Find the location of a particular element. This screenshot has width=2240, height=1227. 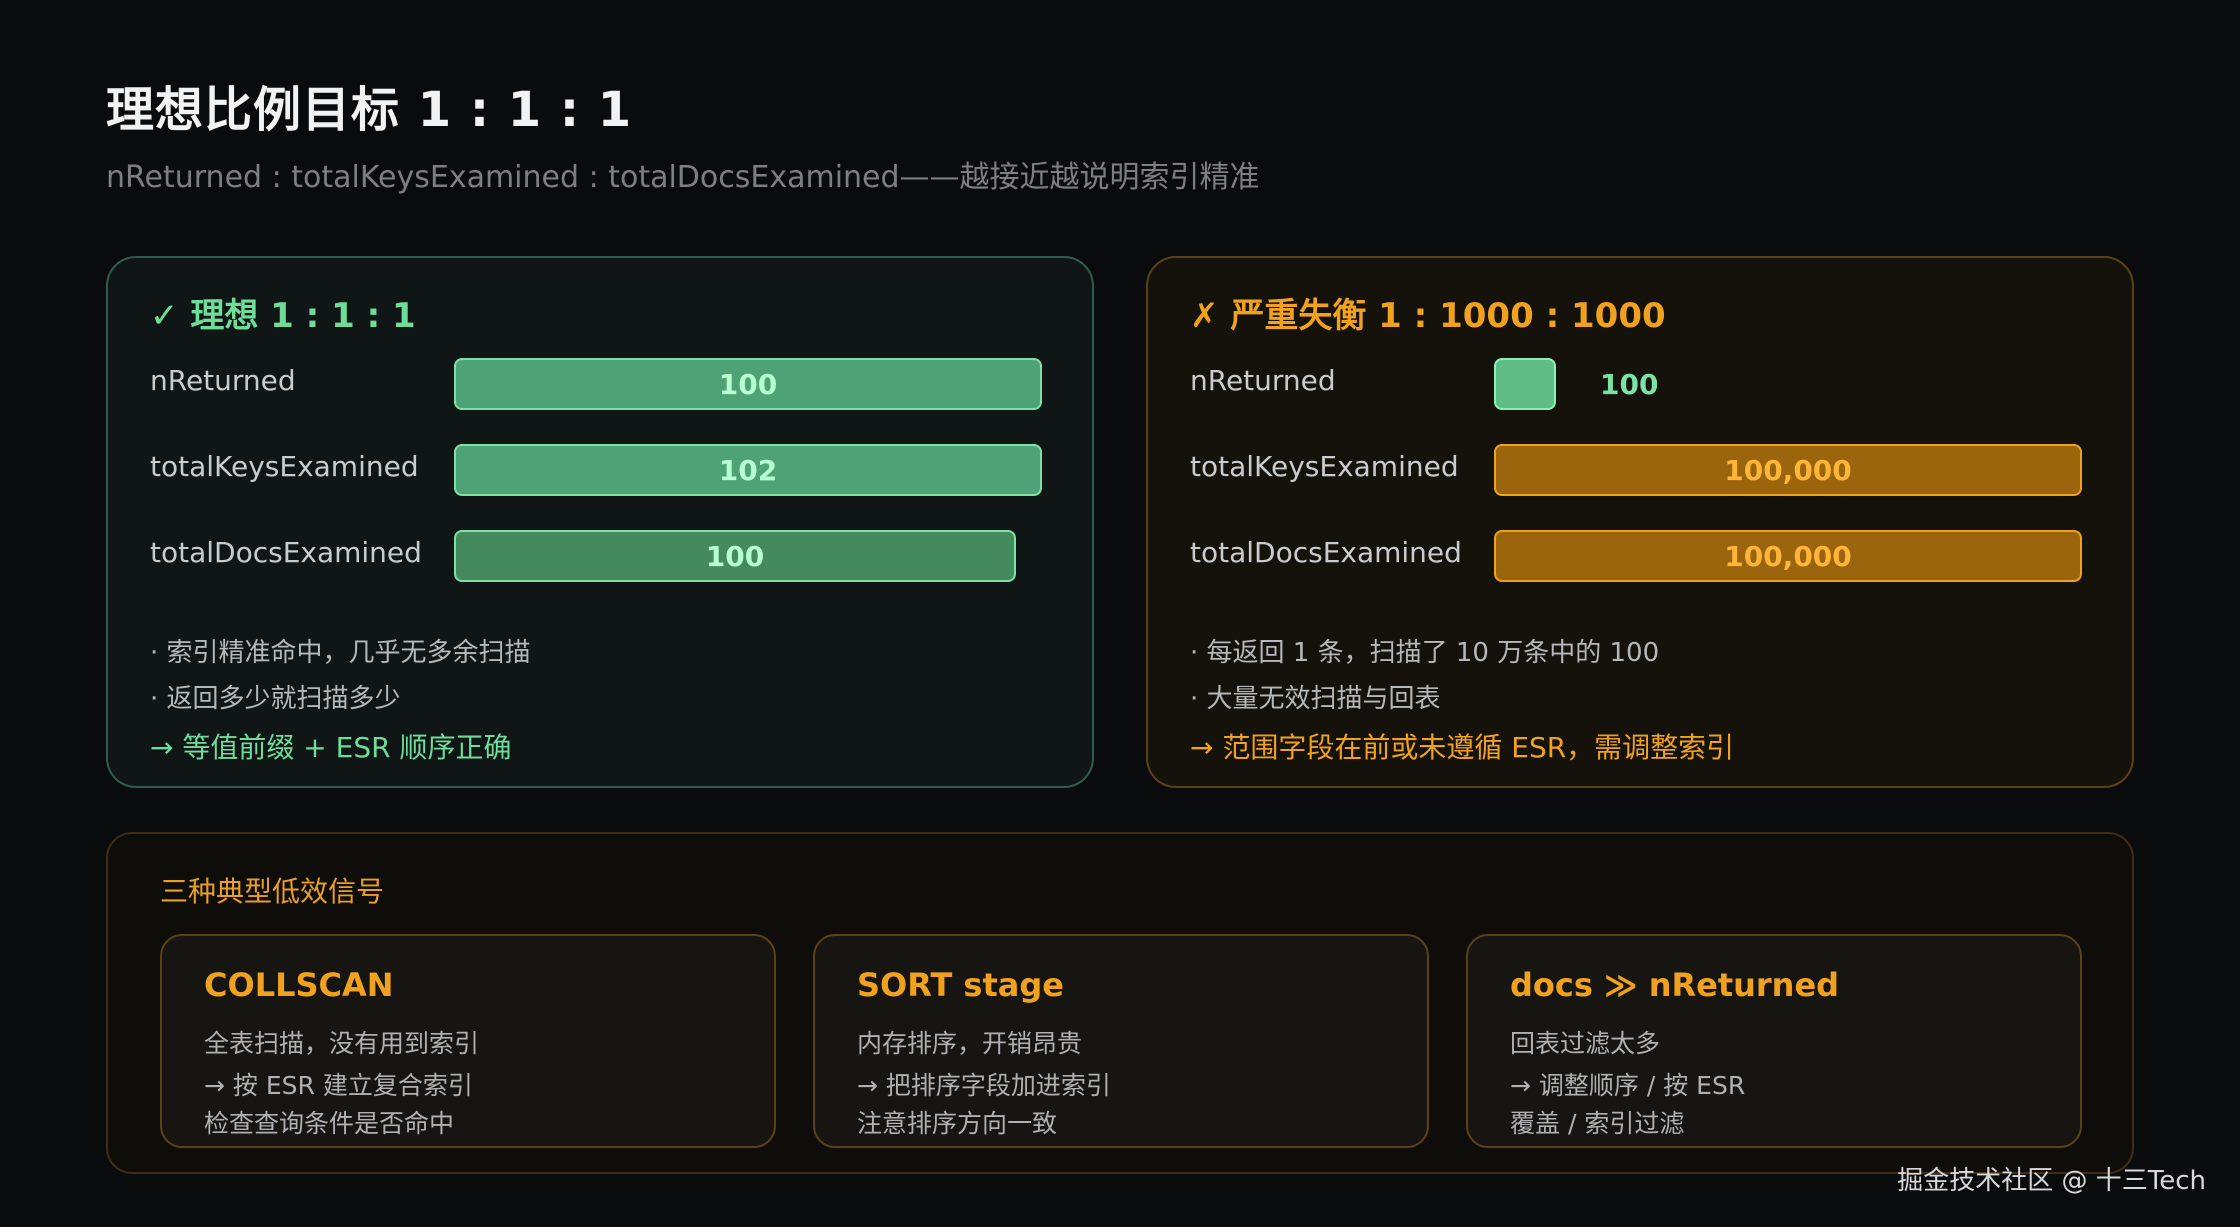

metric-bar-total-docs: 100 is located at coordinates (735, 556).